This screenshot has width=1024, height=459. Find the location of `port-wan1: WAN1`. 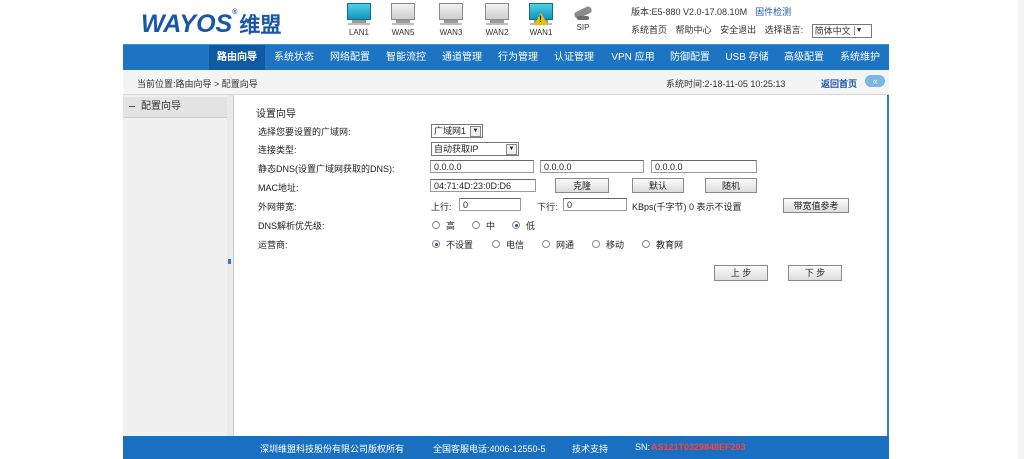

port-wan1: WAN1 is located at coordinates (541, 20).